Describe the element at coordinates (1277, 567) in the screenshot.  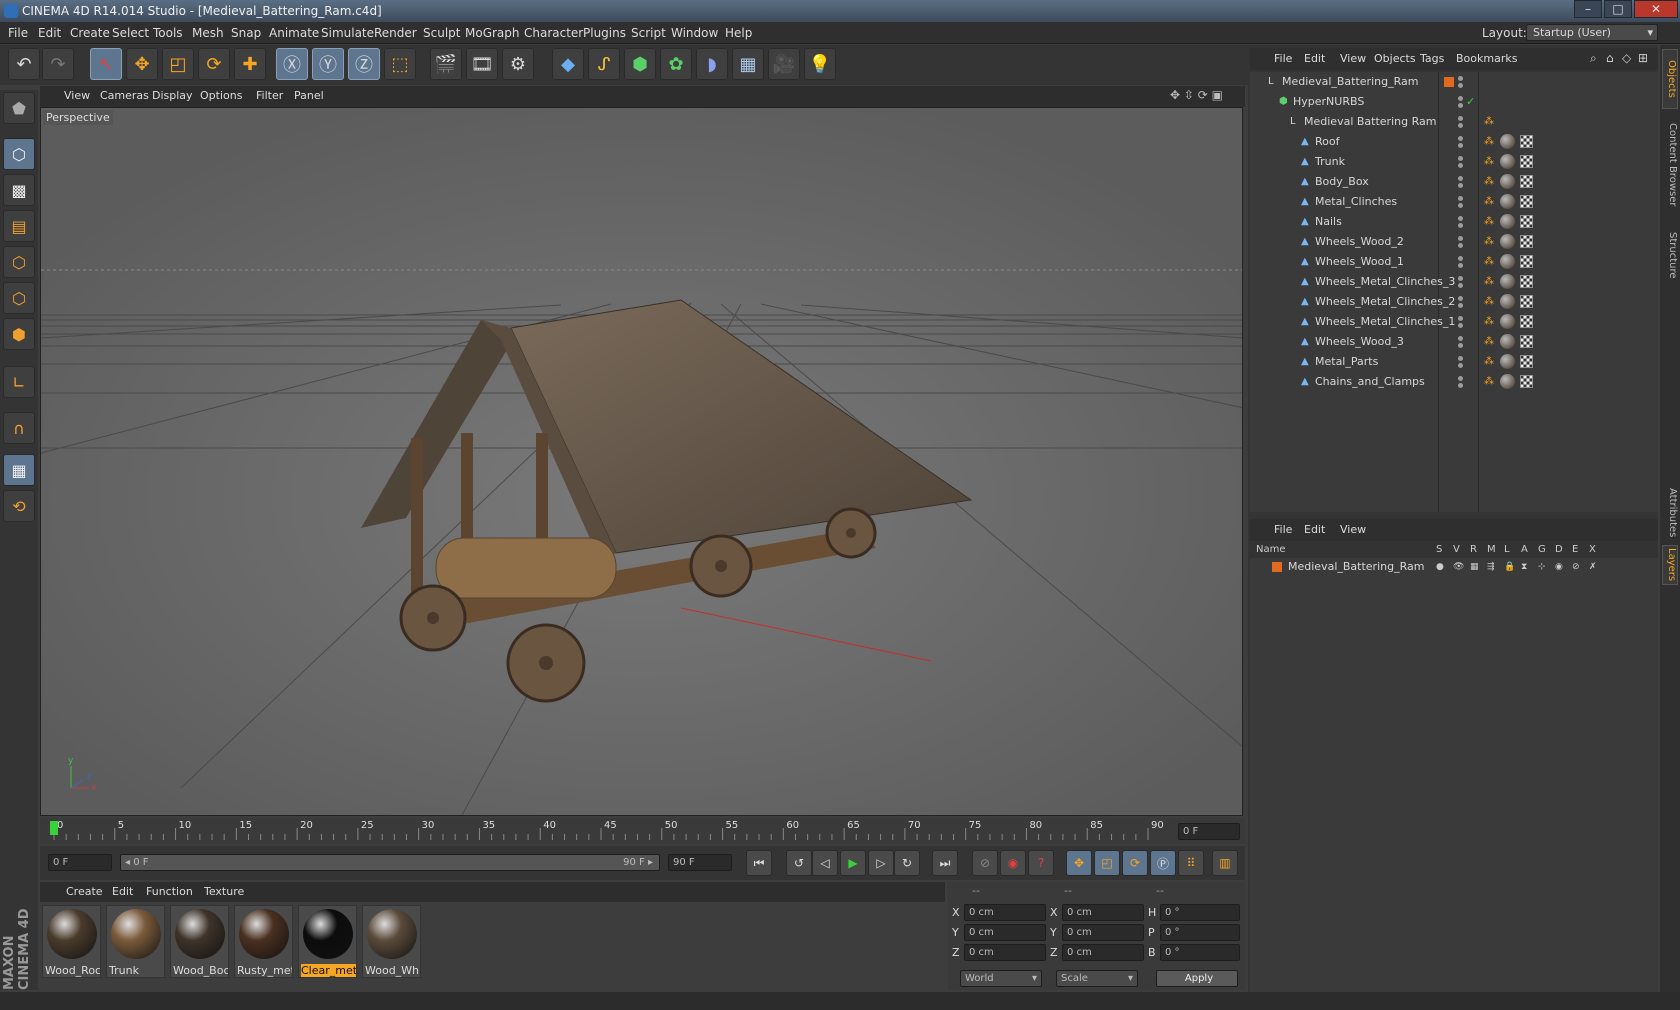
I see `layer-color-swatch` at that location.